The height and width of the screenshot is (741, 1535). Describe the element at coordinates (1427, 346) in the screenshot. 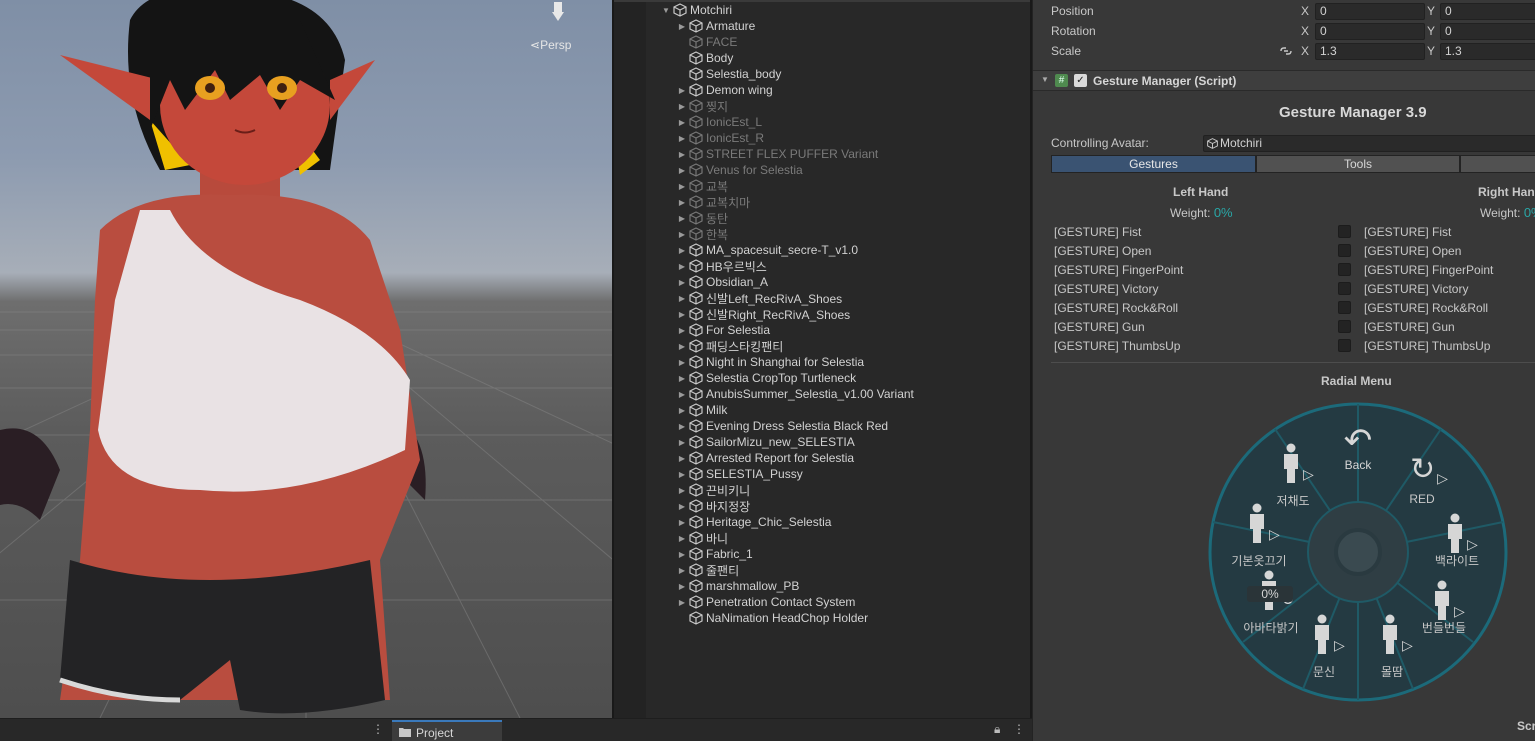

I see `right-gesture-label: [GESTURE] ThumbsUp` at that location.